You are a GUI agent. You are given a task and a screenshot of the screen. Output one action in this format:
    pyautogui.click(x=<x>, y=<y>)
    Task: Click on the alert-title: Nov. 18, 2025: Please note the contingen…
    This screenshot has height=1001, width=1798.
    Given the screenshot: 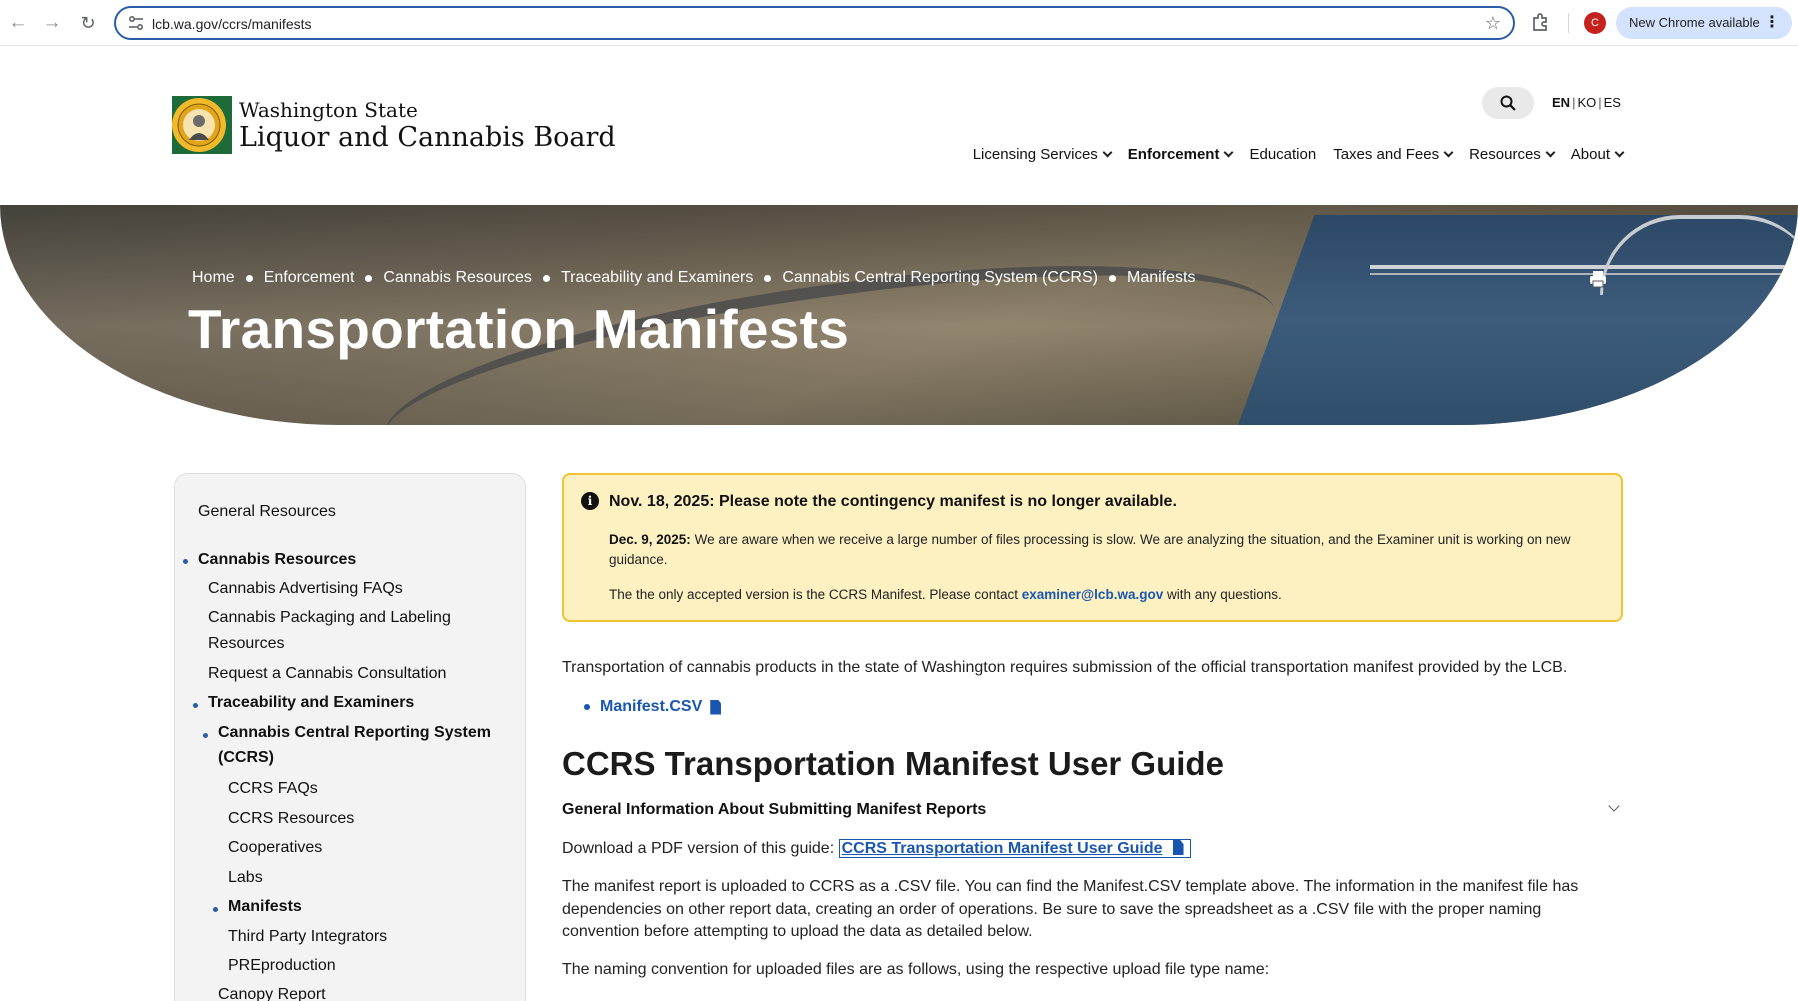 What is the action you would take?
    pyautogui.click(x=893, y=501)
    